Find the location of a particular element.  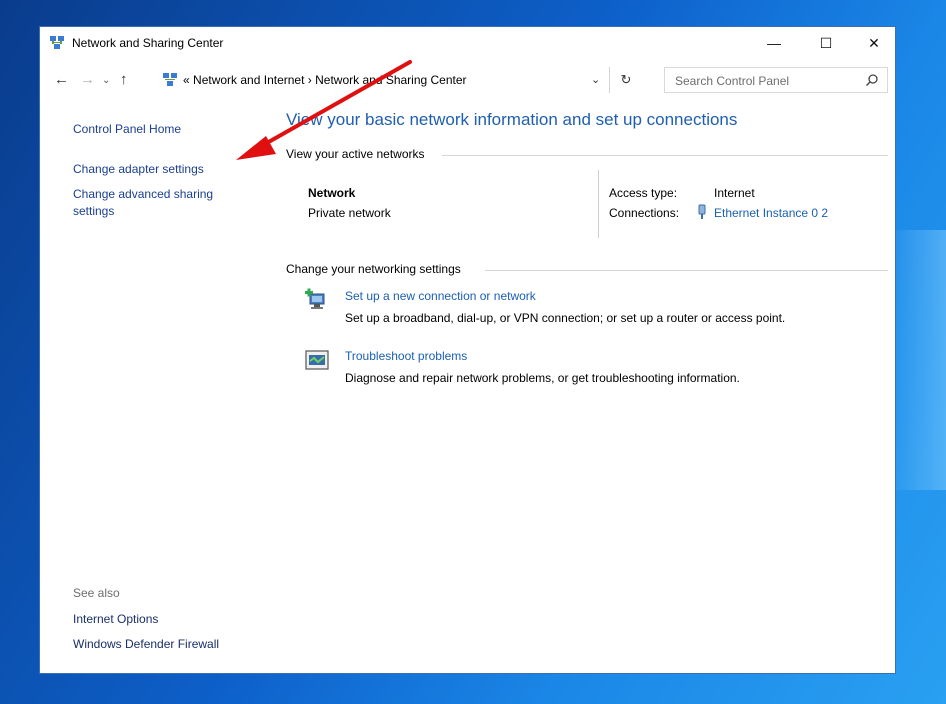

control-panel-home-link: Control Panel Home is located at coordinates (127, 129).